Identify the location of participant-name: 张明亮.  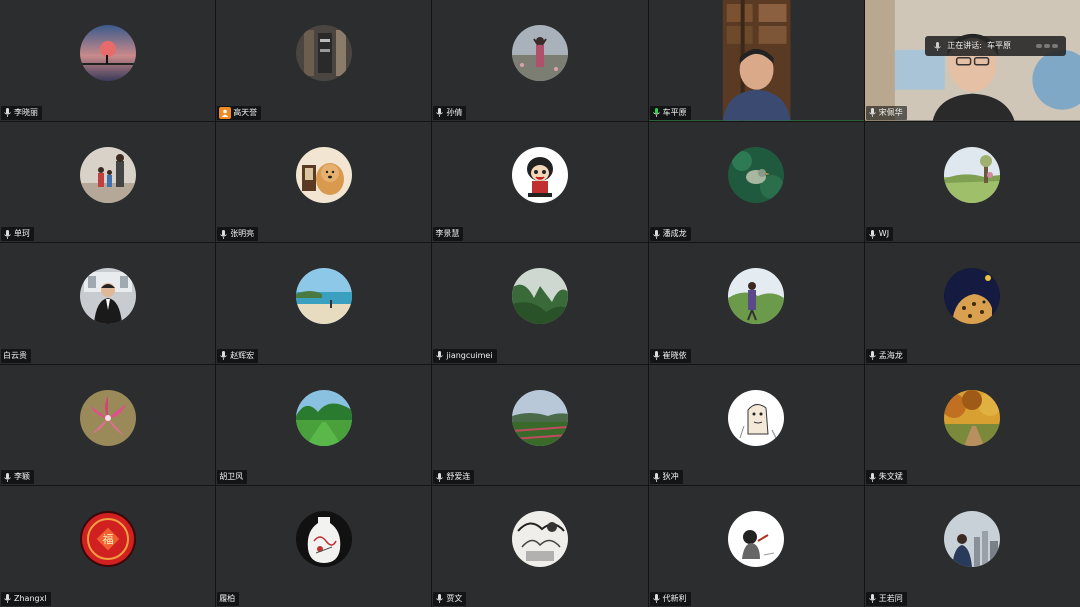
(242, 234).